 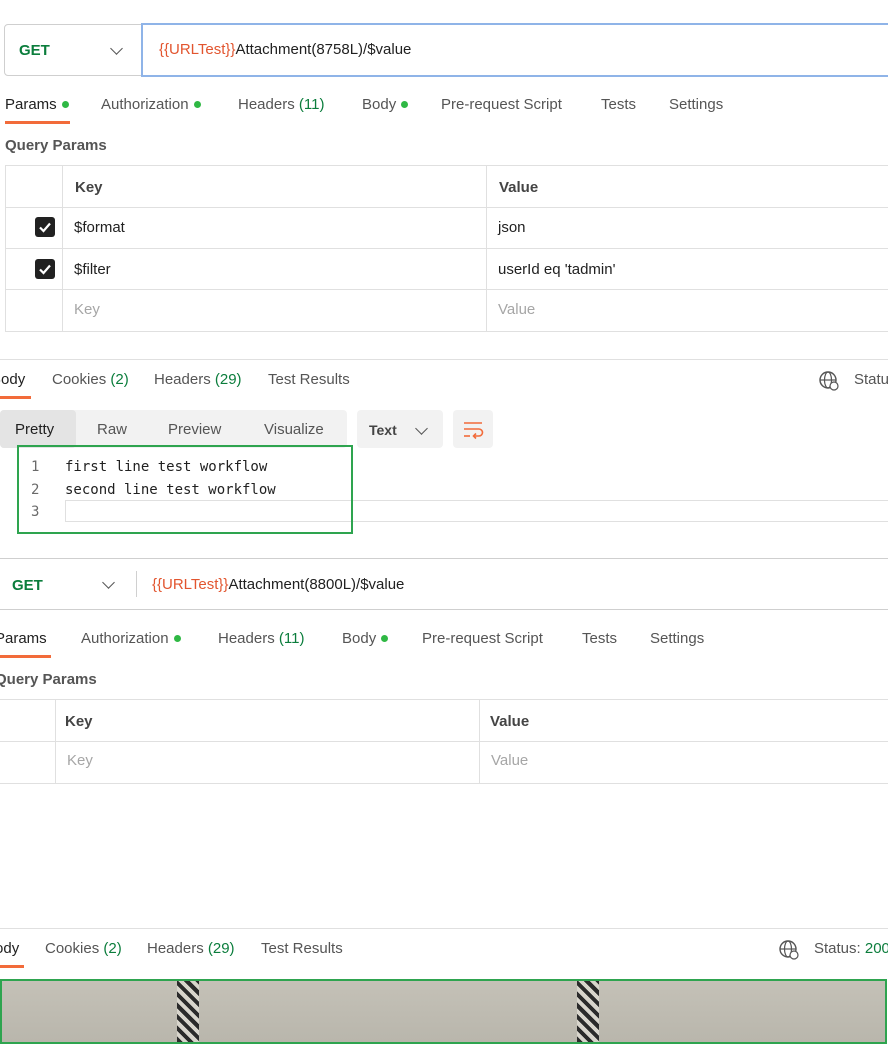 I want to click on view-visualize-button: Visualize, so click(x=294, y=429).